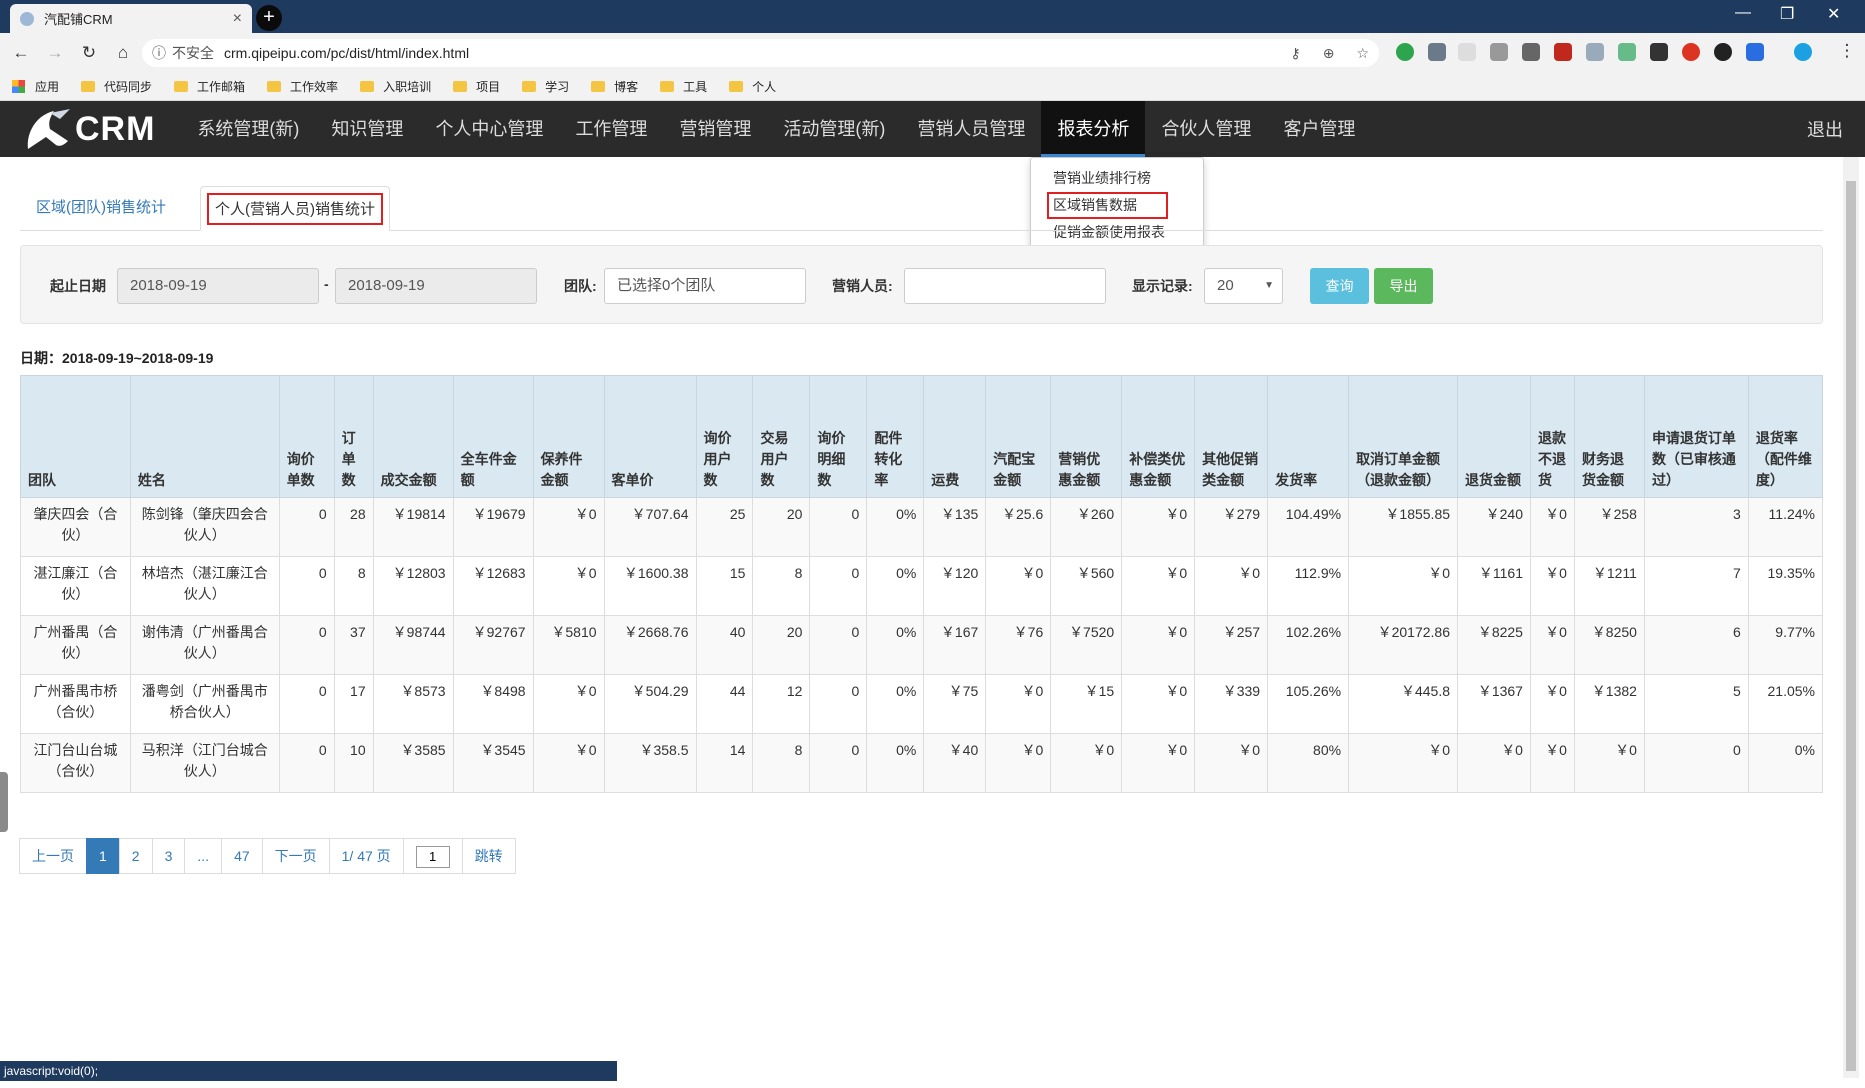 This screenshot has height=1088, width=1865. Describe the element at coordinates (971, 129) in the screenshot. I see `nav-sales-staff: 营销人员管理` at that location.